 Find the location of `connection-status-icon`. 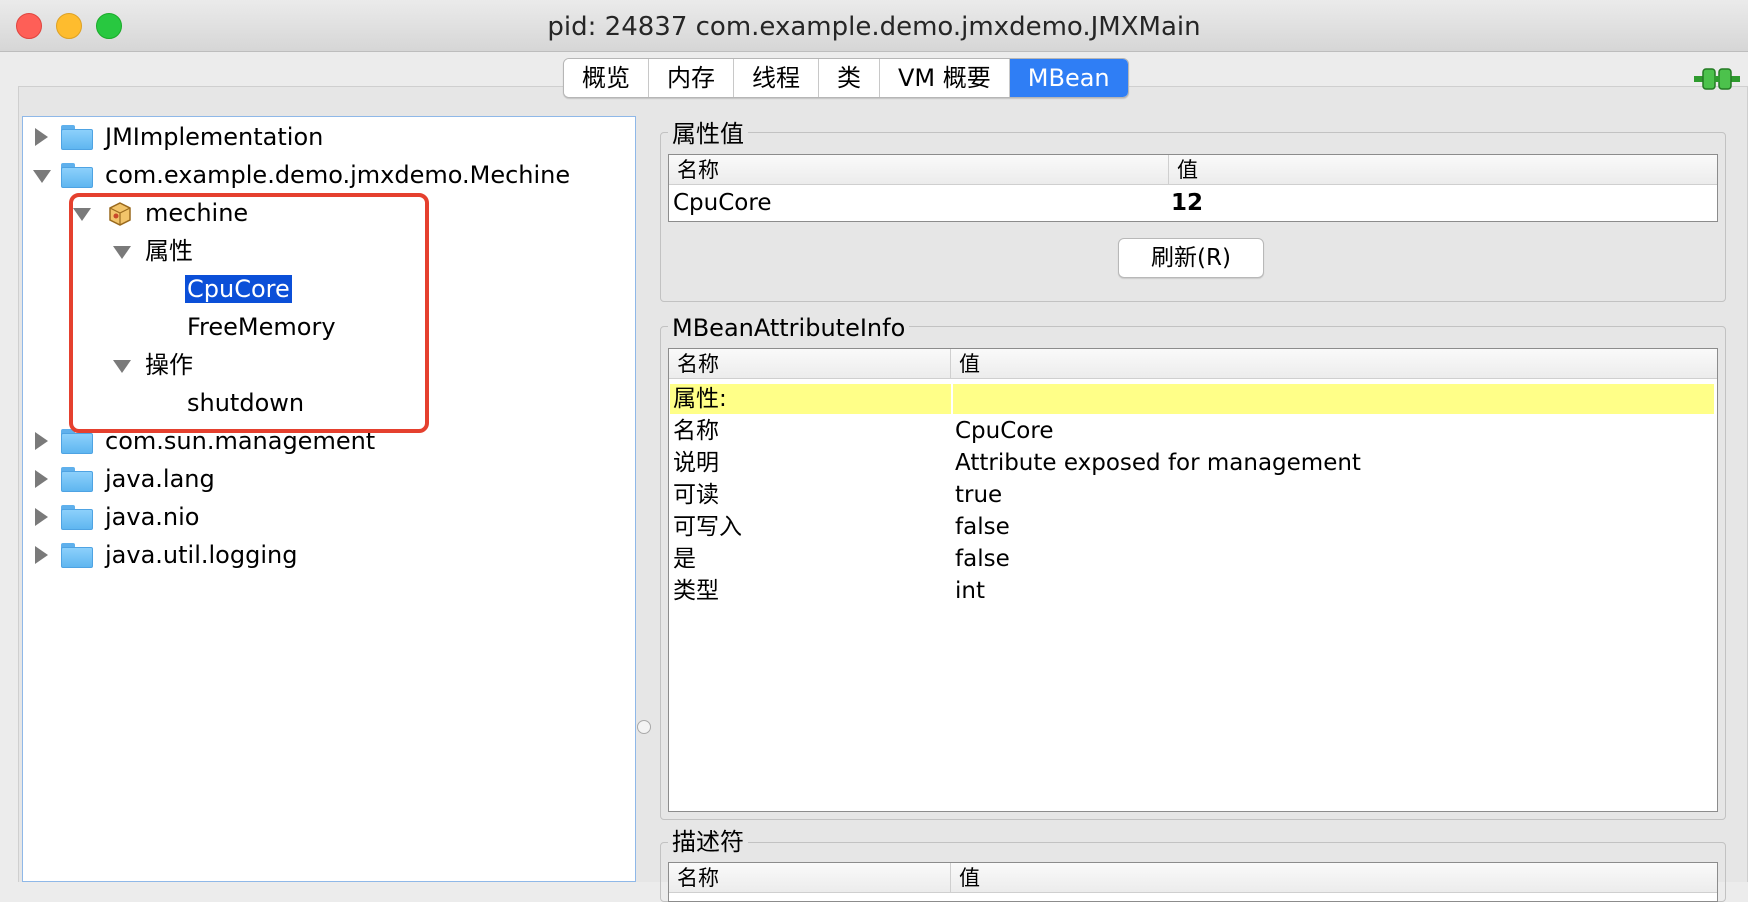

connection-status-icon is located at coordinates (1717, 79).